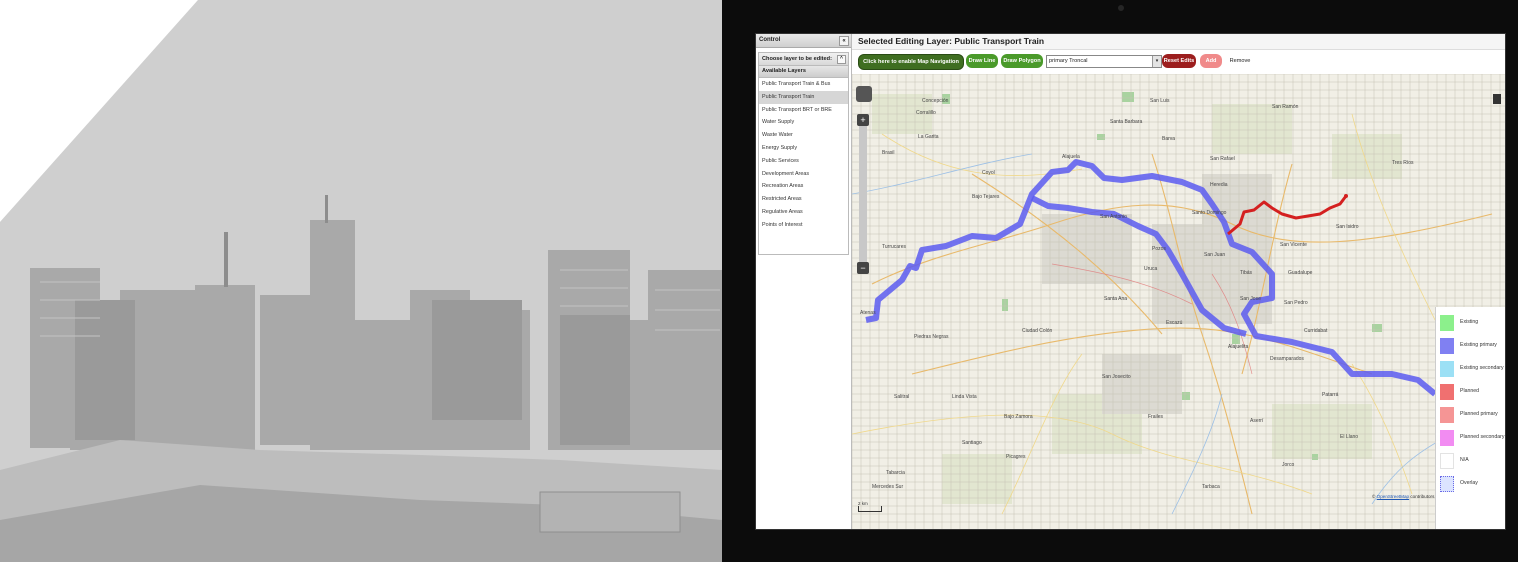 This screenshot has height=562, width=1518. Describe the element at coordinates (863, 194) in the screenshot. I see `zoom-slider` at that location.